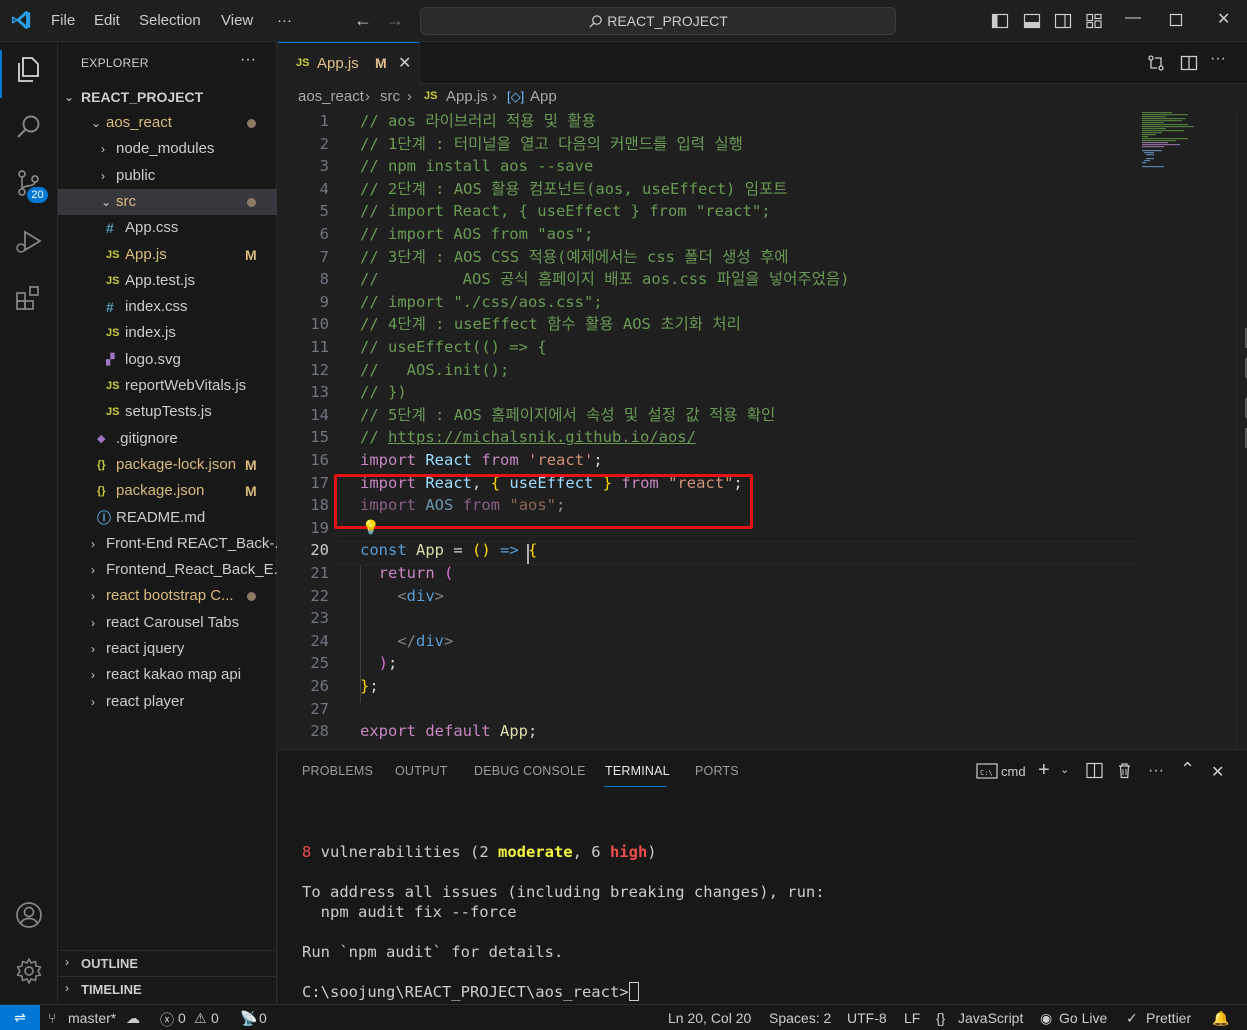 The width and height of the screenshot is (1247, 1030). I want to click on customize-layout-icon, so click(1094, 21).